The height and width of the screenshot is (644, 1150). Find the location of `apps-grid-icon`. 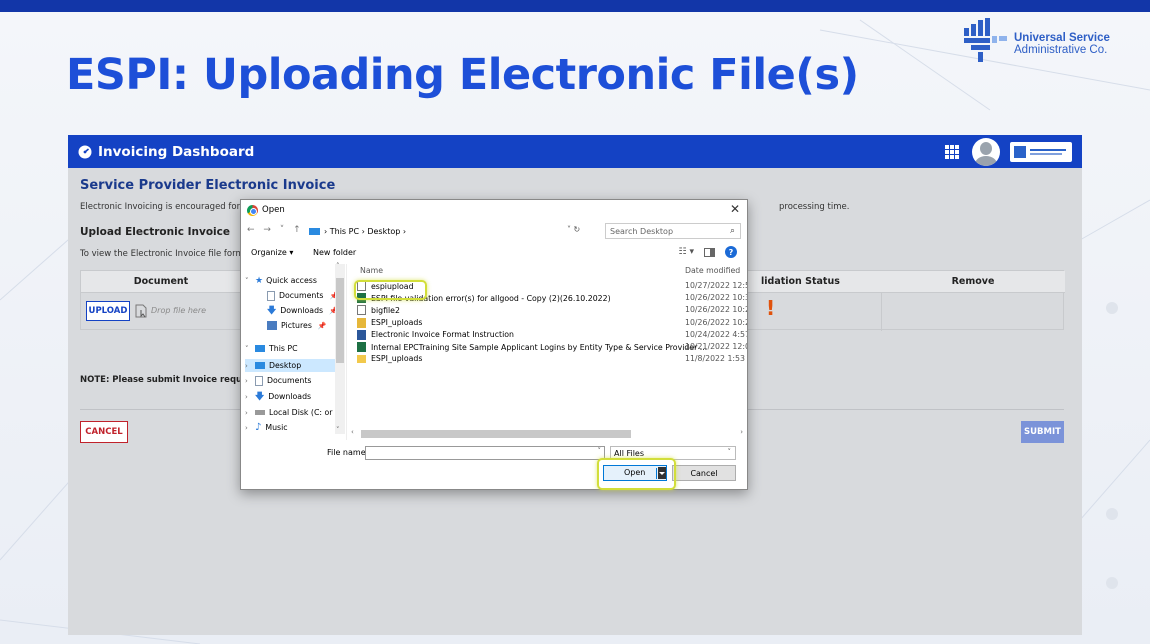

apps-grid-icon is located at coordinates (952, 152).